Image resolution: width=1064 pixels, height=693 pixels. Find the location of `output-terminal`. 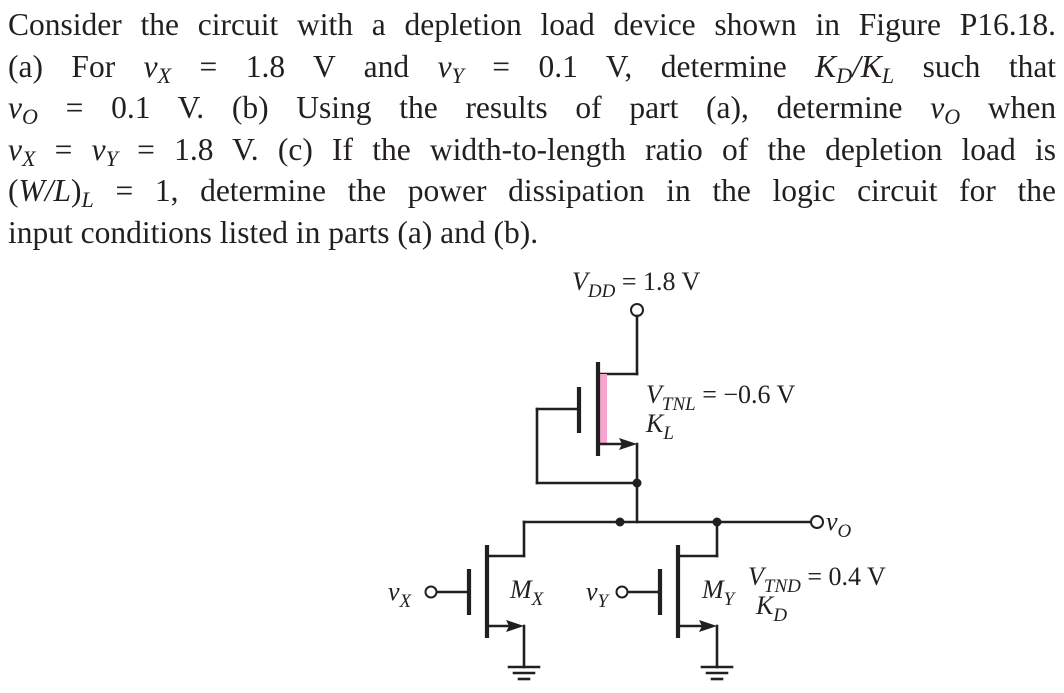

output-terminal is located at coordinates (817, 522).